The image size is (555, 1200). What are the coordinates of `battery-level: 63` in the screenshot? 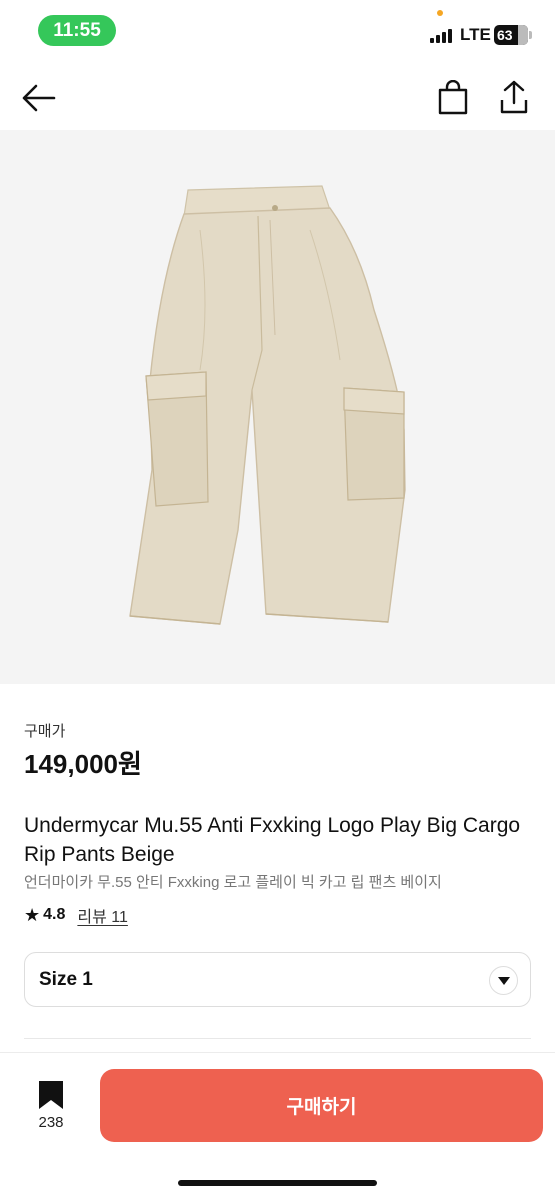 It's located at (505, 35).